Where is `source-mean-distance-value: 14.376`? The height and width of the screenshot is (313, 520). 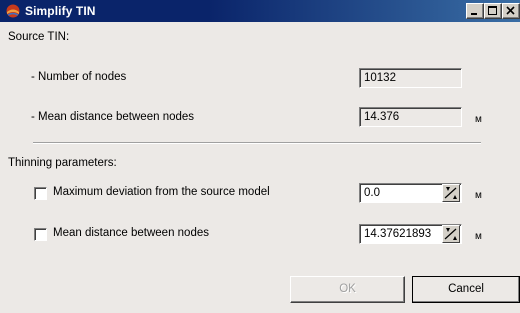
source-mean-distance-value: 14.376 is located at coordinates (382, 117).